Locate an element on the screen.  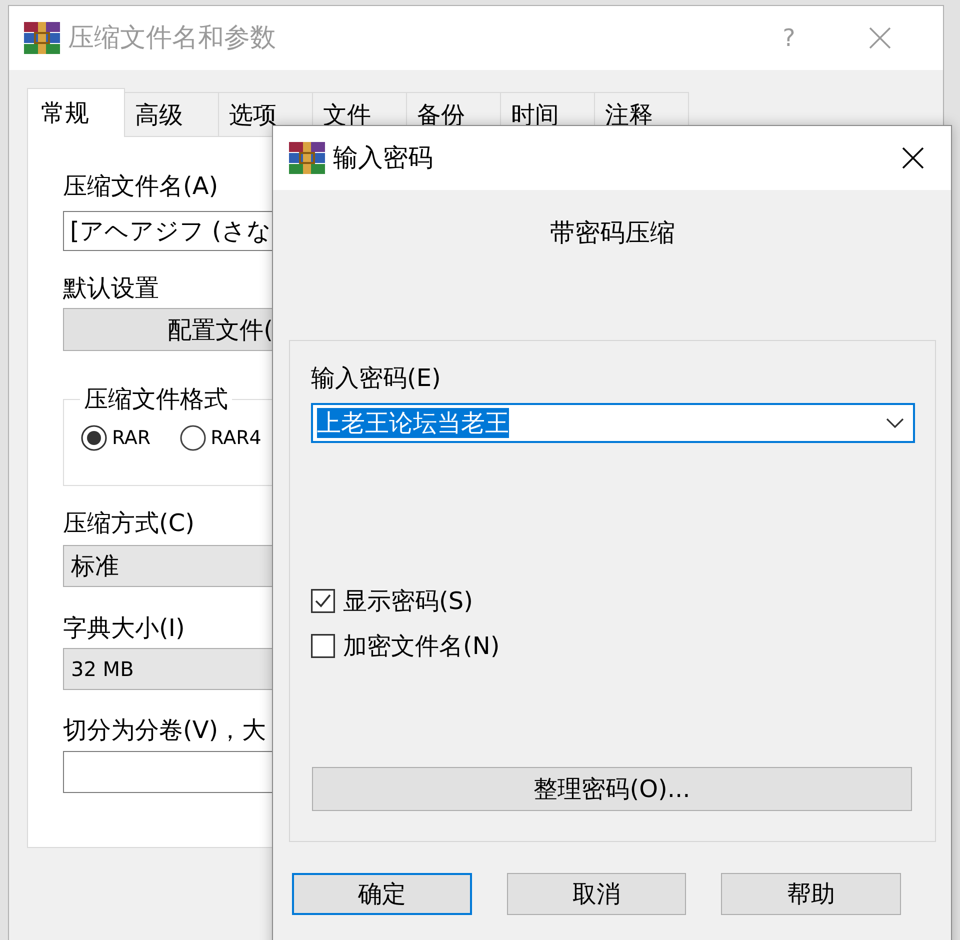
close-icon is located at coordinates (913, 158).